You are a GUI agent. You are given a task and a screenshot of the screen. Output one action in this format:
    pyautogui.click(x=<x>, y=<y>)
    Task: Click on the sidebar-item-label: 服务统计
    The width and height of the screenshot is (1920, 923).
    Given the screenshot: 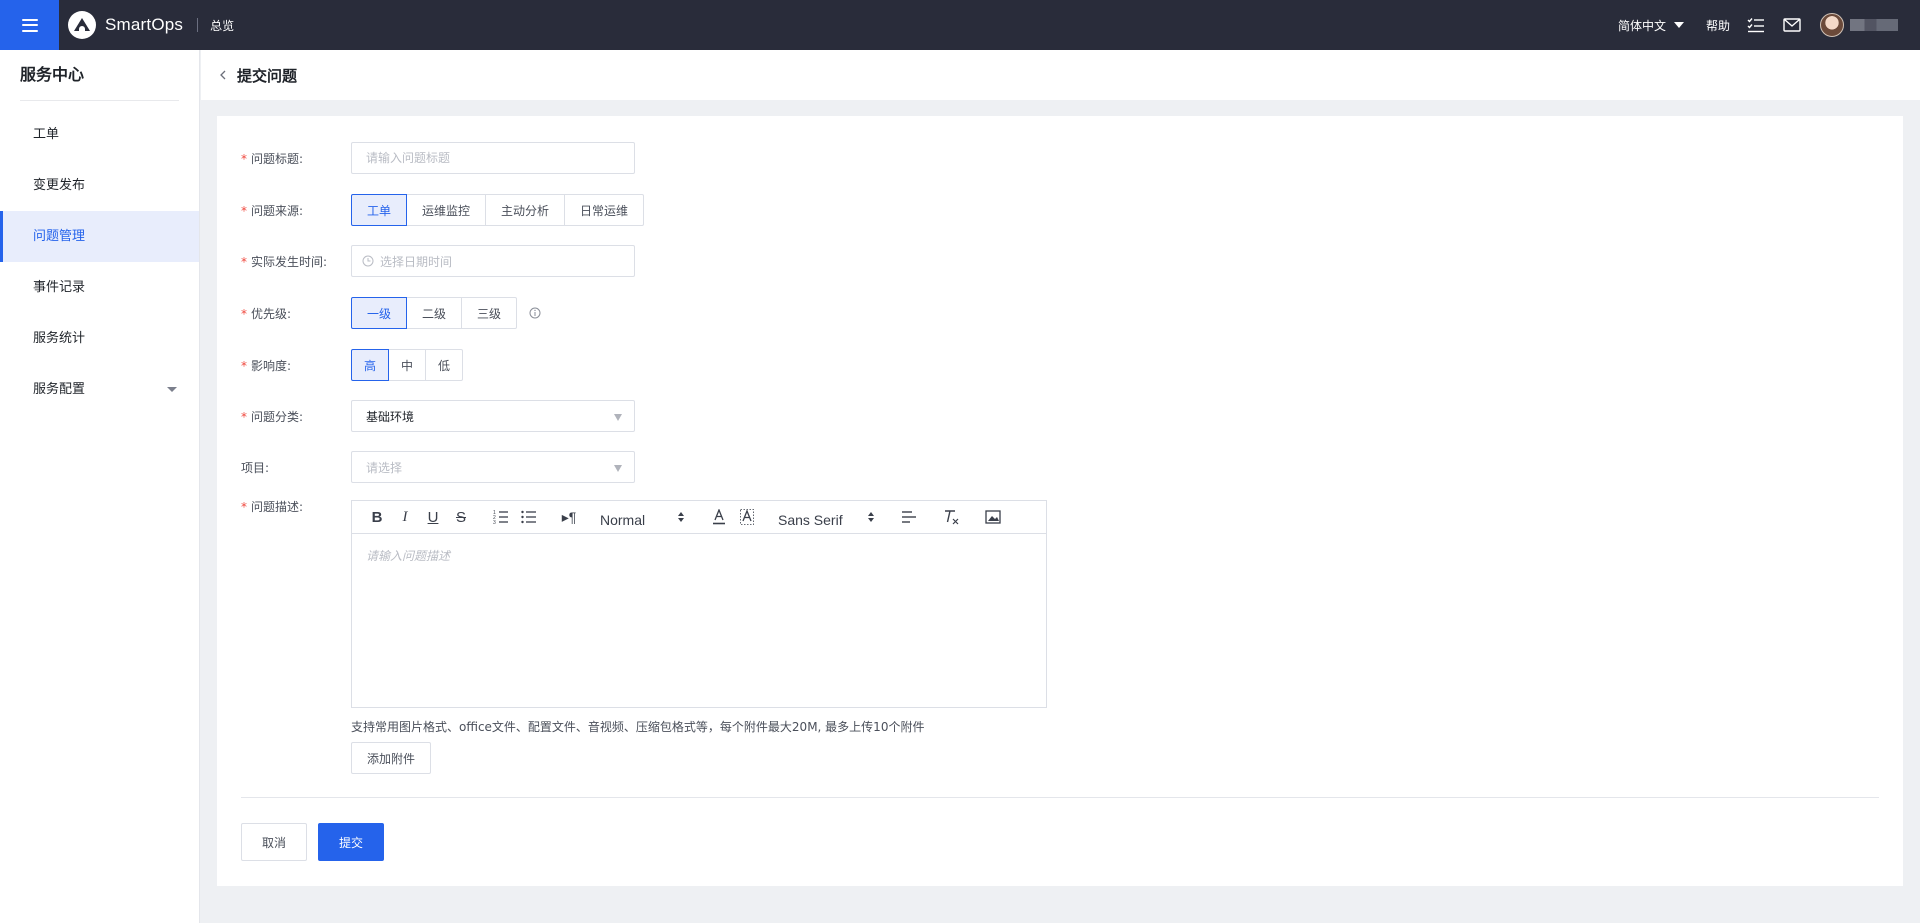 What is the action you would take?
    pyautogui.click(x=59, y=338)
    